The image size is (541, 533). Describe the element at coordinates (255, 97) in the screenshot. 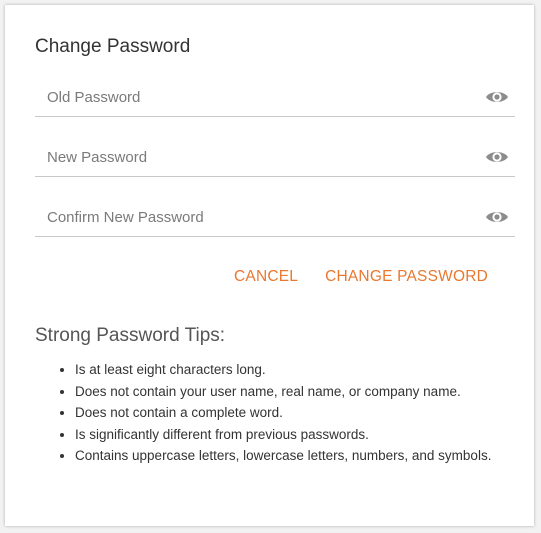

I see `old-password-input` at that location.